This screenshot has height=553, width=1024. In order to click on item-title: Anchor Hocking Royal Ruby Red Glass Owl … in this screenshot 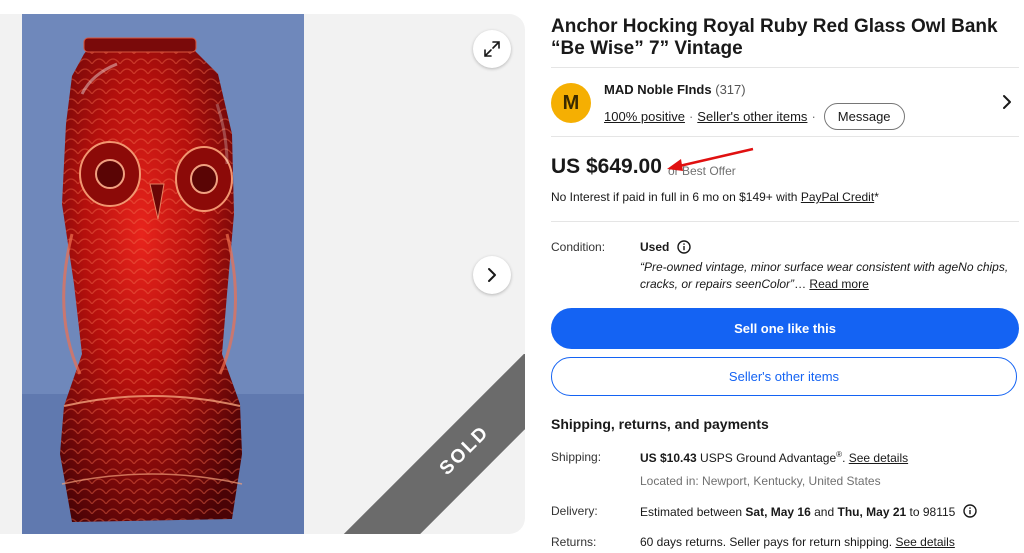, I will do `click(774, 37)`.